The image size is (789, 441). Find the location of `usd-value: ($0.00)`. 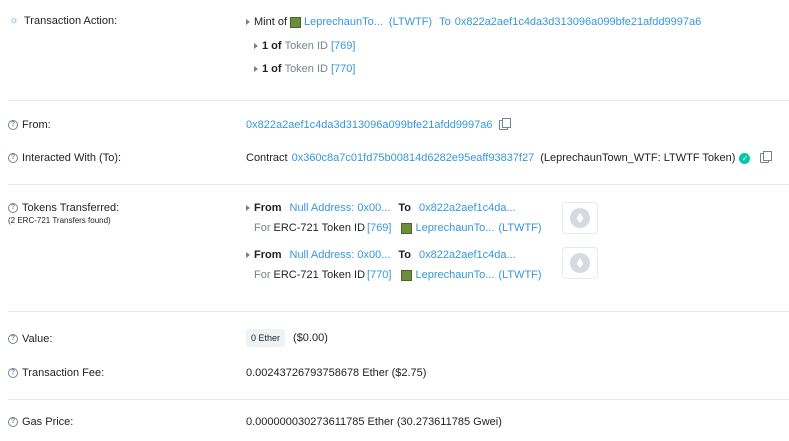

usd-value: ($0.00) is located at coordinates (310, 338).